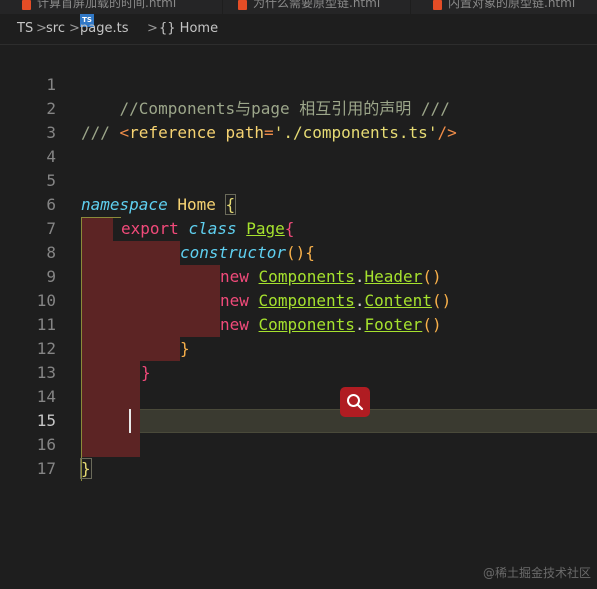  What do you see at coordinates (104, 28) in the screenshot?
I see `breadcrumb-file-label: page.ts` at bounding box center [104, 28].